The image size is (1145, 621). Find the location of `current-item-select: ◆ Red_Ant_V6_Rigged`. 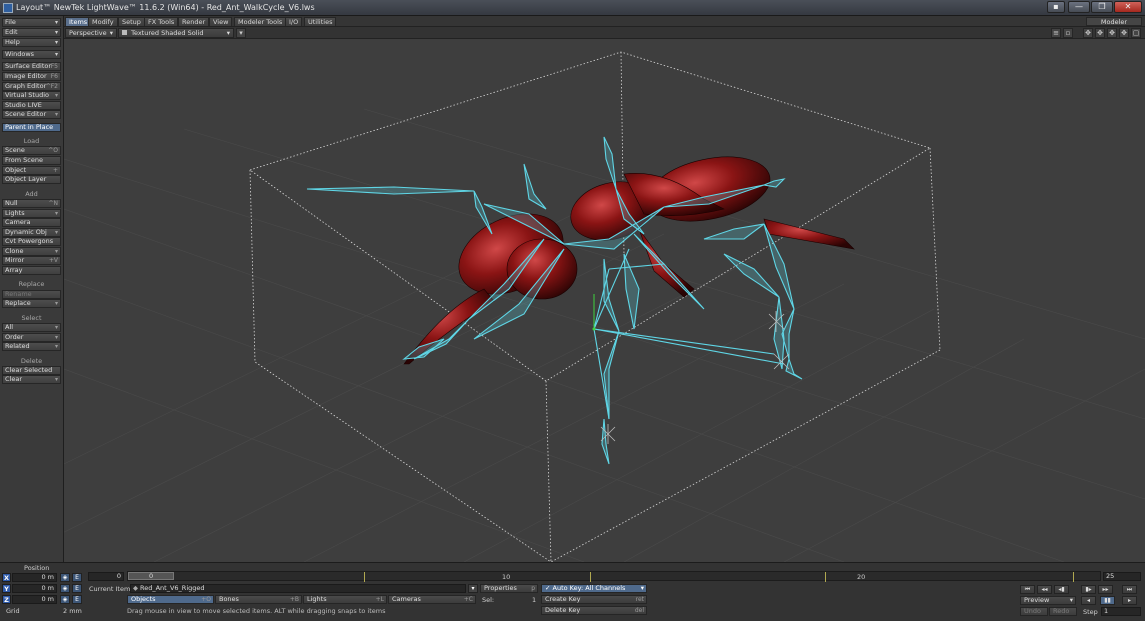

current-item-select: ◆ Red_Ant_V6_Rigged is located at coordinates (298, 588).